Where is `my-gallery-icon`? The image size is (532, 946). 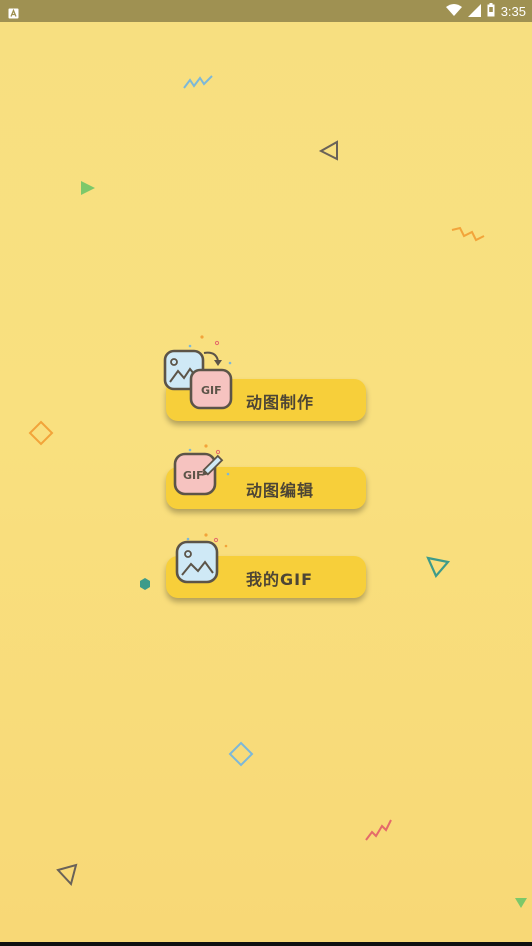 my-gallery-icon is located at coordinates (201, 558).